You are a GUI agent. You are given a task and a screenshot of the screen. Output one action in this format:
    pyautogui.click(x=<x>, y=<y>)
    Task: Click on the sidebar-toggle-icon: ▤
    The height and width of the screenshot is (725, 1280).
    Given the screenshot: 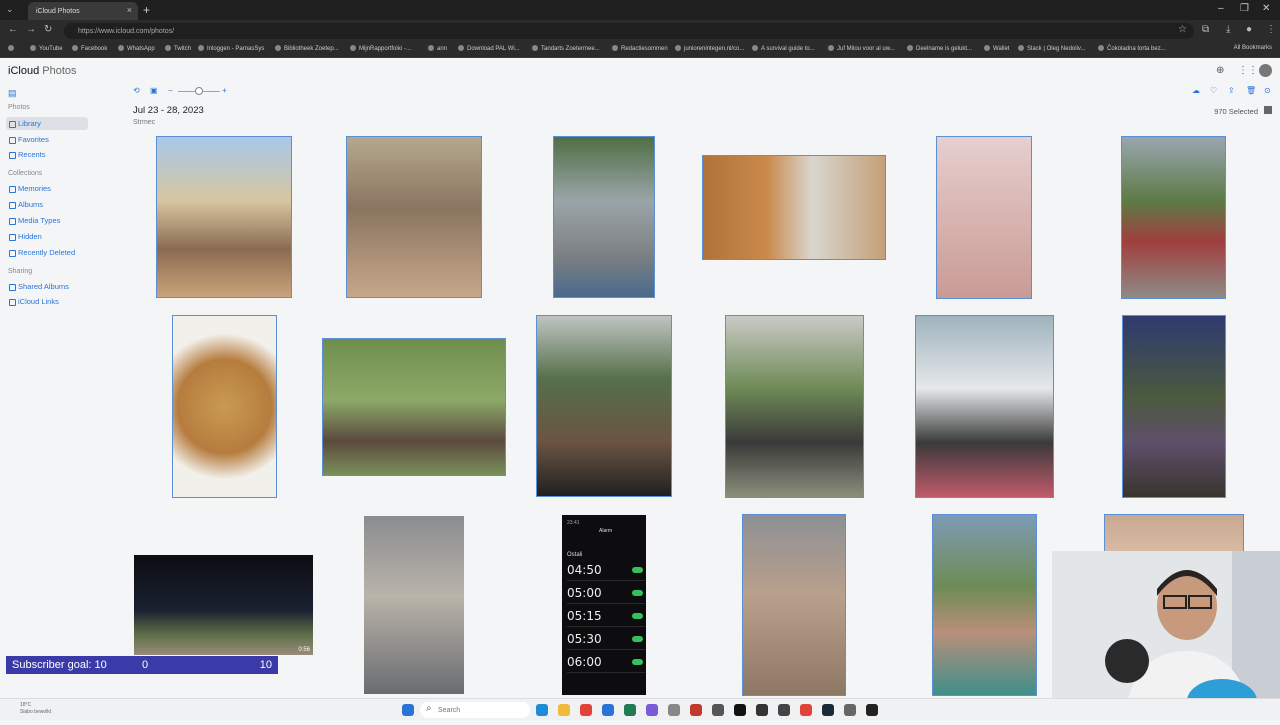 What is the action you would take?
    pyautogui.click(x=12, y=93)
    